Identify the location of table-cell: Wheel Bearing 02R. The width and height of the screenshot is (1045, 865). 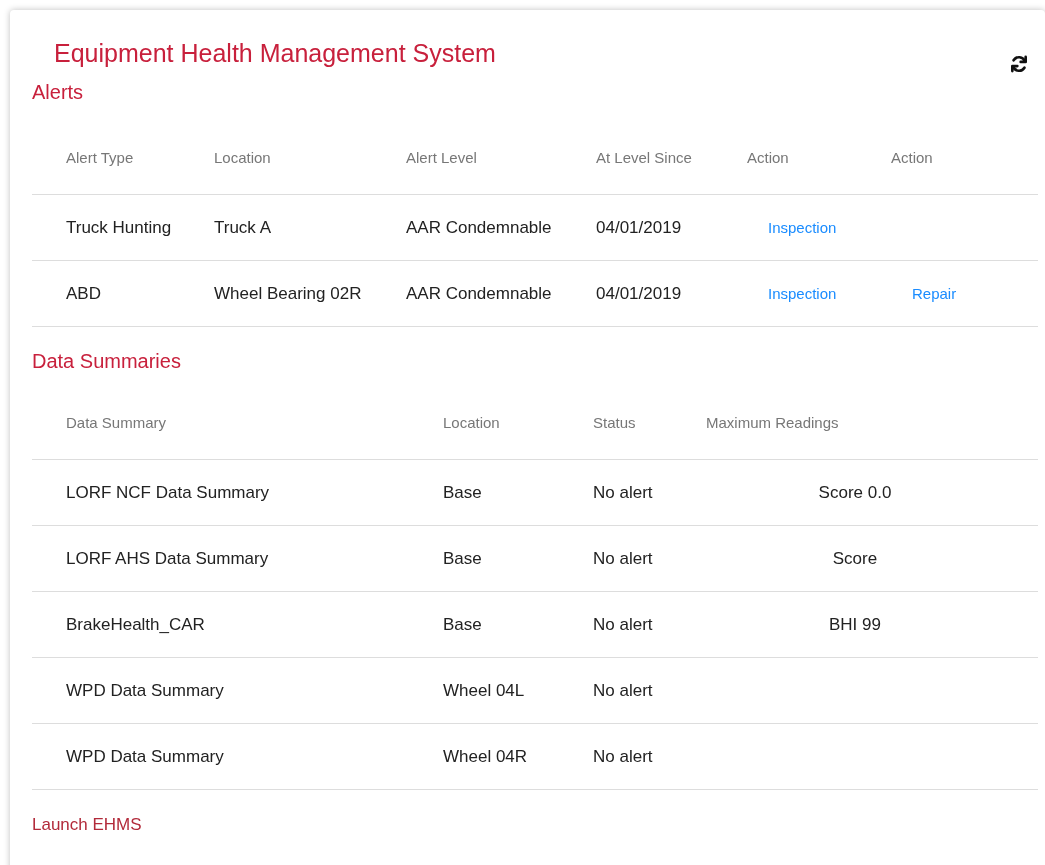
(288, 293).